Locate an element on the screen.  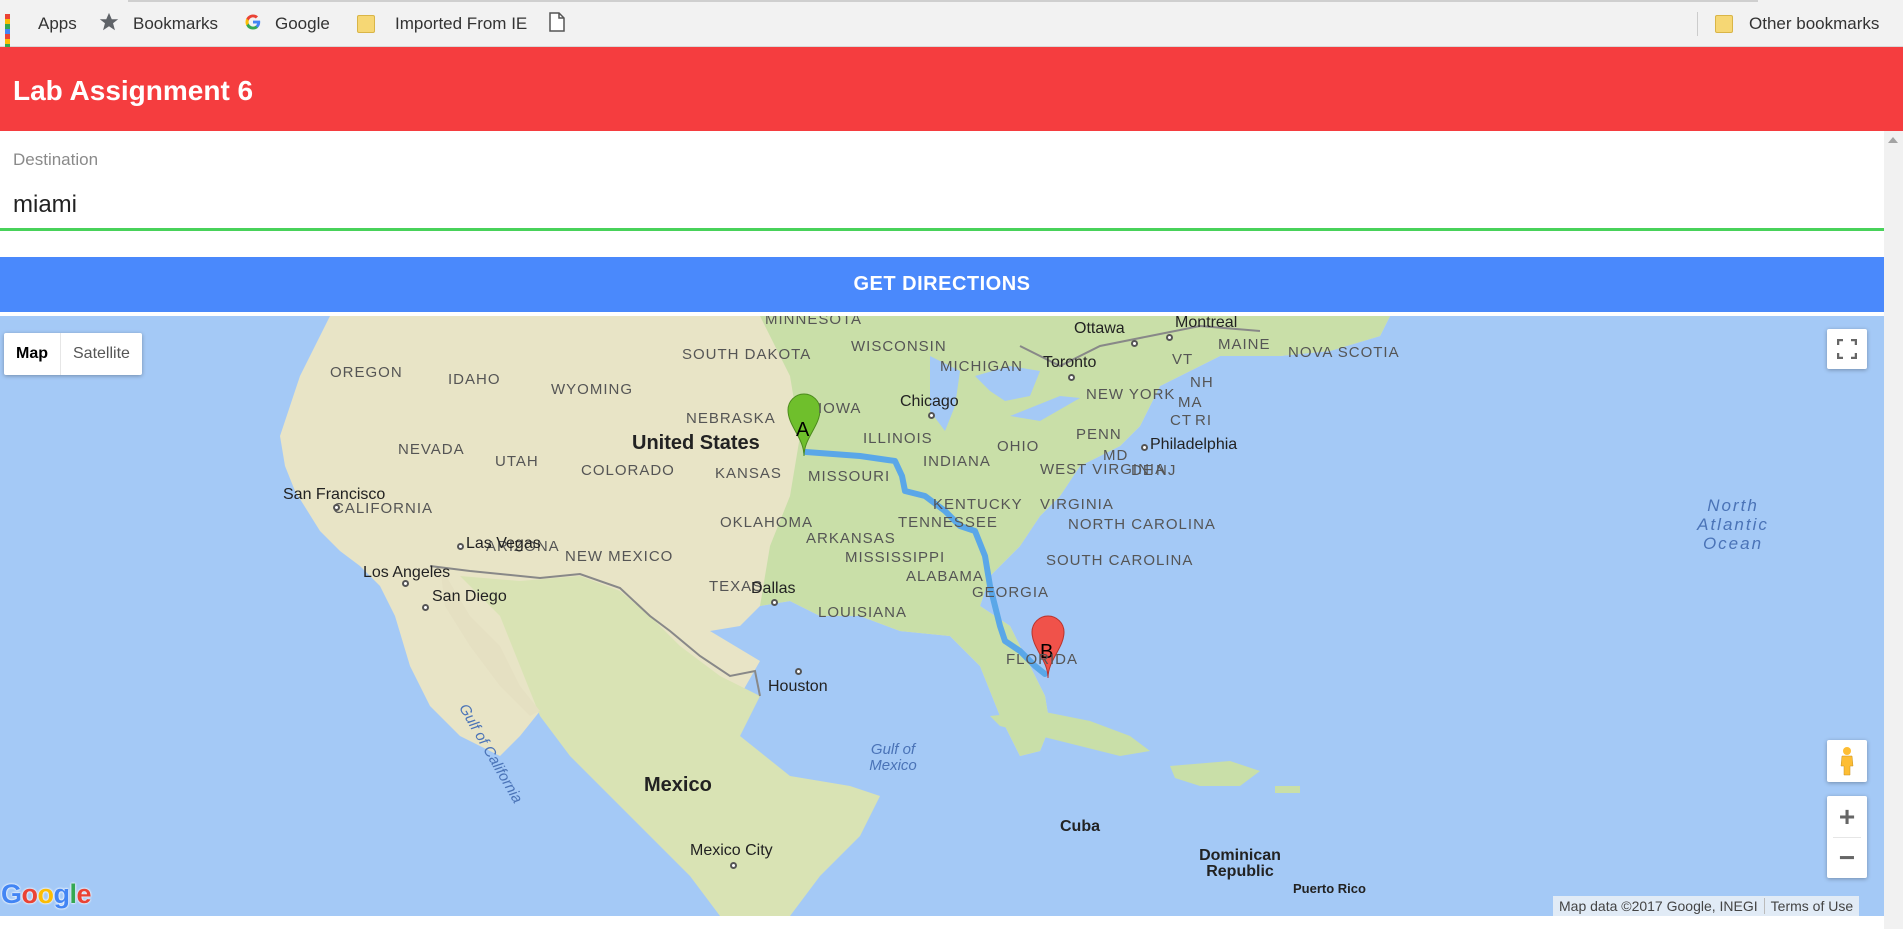
state-label: DE is located at coordinates (1142, 470).